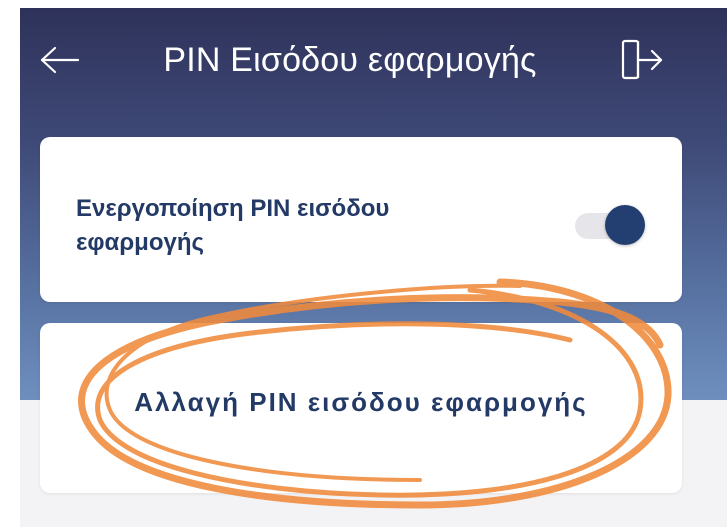 Image resolution: width=727 pixels, height=527 pixels. Describe the element at coordinates (10, 263) in the screenshot. I see `left-edge` at that location.